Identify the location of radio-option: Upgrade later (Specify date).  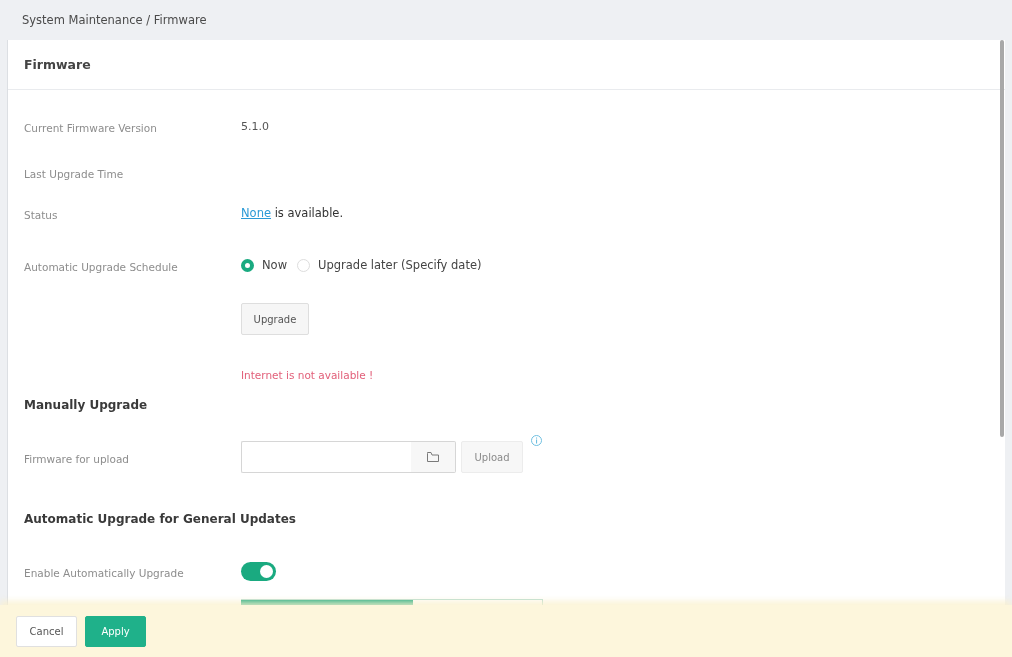
(389, 265).